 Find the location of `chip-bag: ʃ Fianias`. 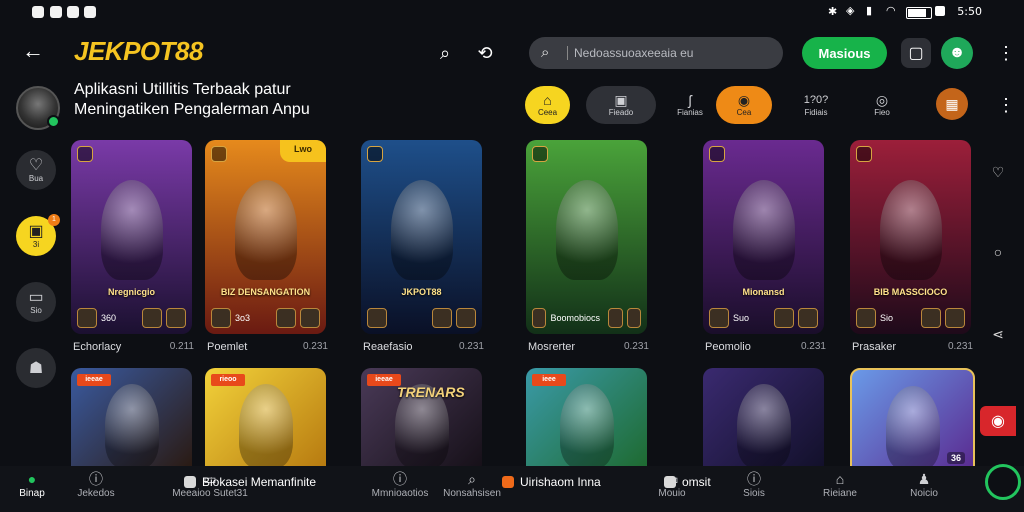

chip-bag: ʃ Fianias is located at coordinates (690, 105).